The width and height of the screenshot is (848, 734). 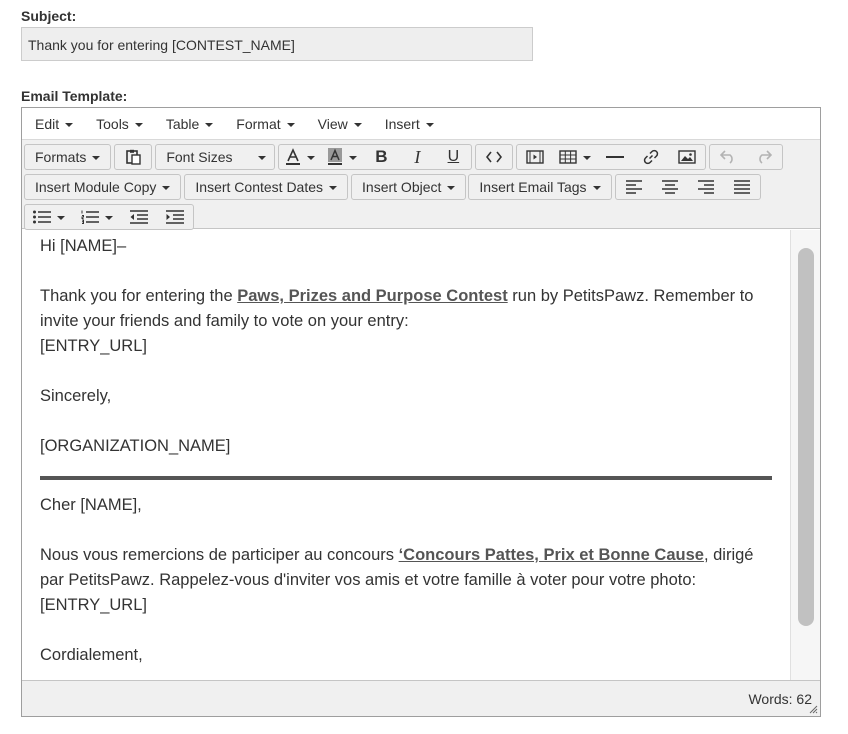 I want to click on align-right-button, so click(x=706, y=187).